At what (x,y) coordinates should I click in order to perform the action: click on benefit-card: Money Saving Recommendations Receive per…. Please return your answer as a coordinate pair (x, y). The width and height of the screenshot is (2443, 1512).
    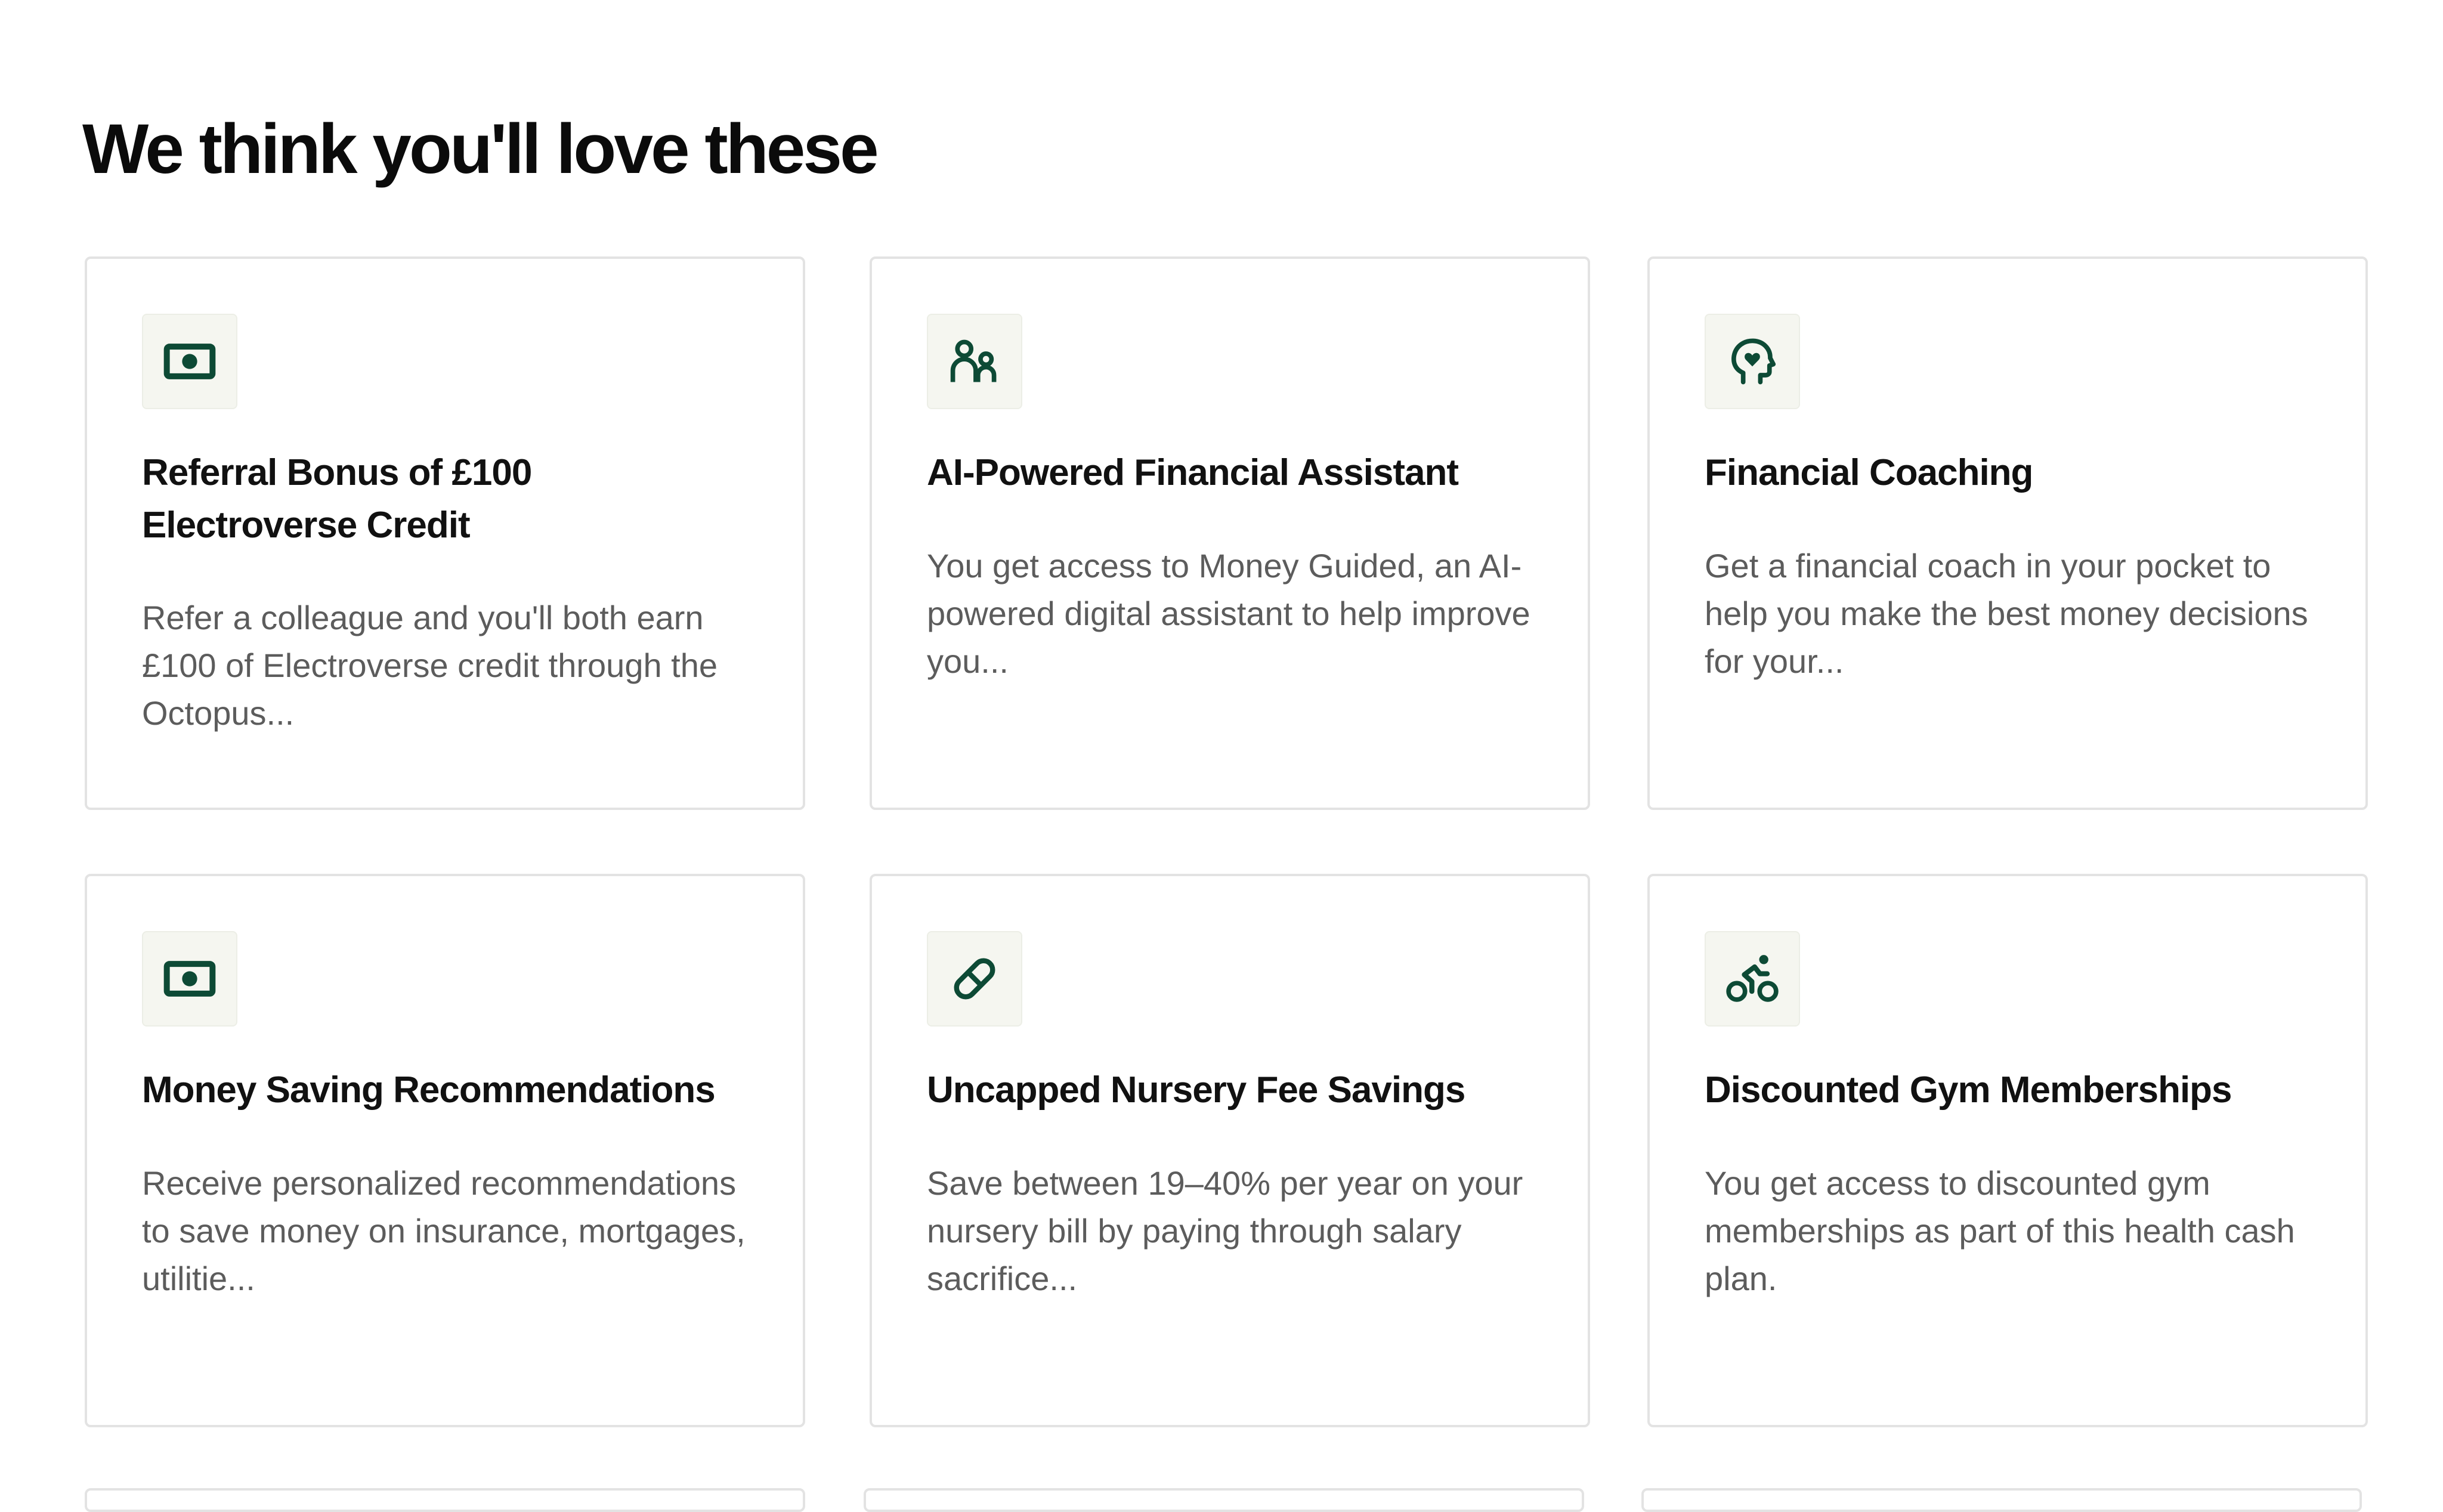
    Looking at the image, I should click on (445, 1150).